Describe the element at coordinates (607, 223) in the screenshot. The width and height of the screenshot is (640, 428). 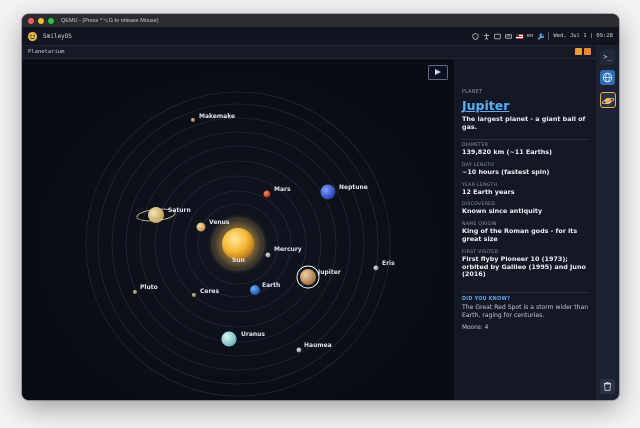
I see `right-dock: >_` at that location.